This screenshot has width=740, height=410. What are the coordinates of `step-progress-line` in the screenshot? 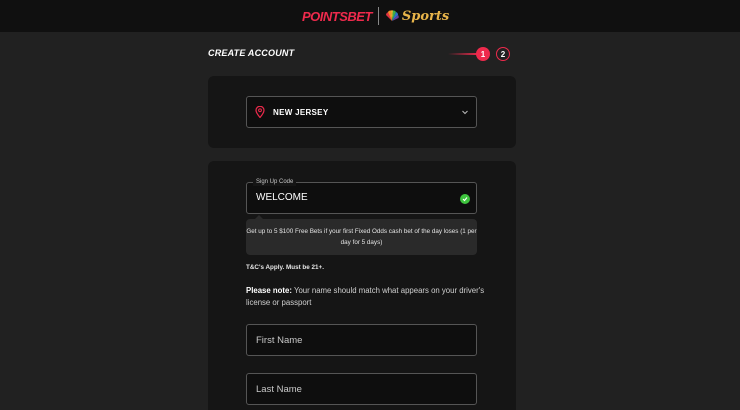 It's located at (463, 54).